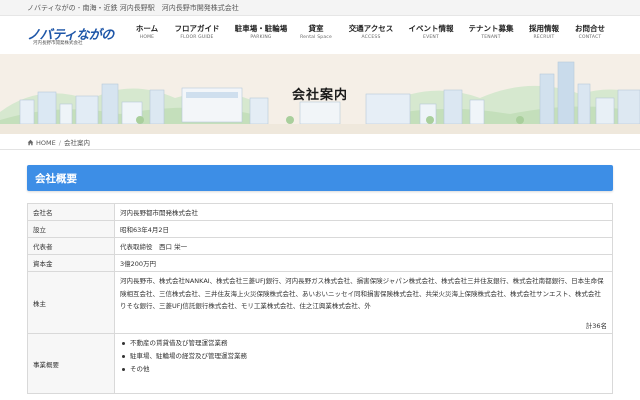 The image size is (640, 400). Describe the element at coordinates (197, 36) in the screenshot. I see `nav-item-floor-guide: フロアガイド FLOOR GUIDE` at that location.